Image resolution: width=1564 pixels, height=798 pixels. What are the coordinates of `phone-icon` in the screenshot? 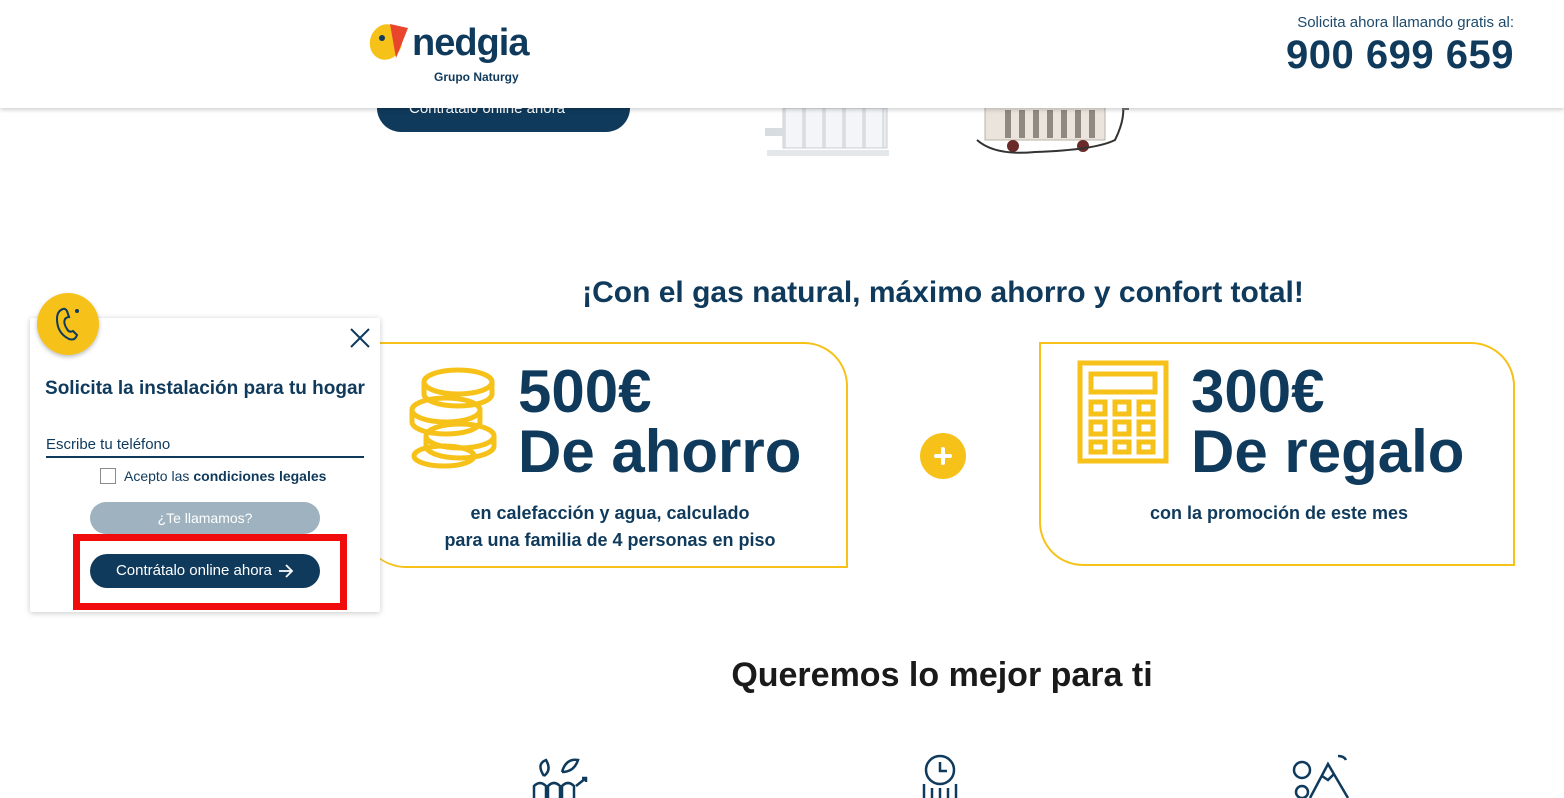 It's located at (68, 324).